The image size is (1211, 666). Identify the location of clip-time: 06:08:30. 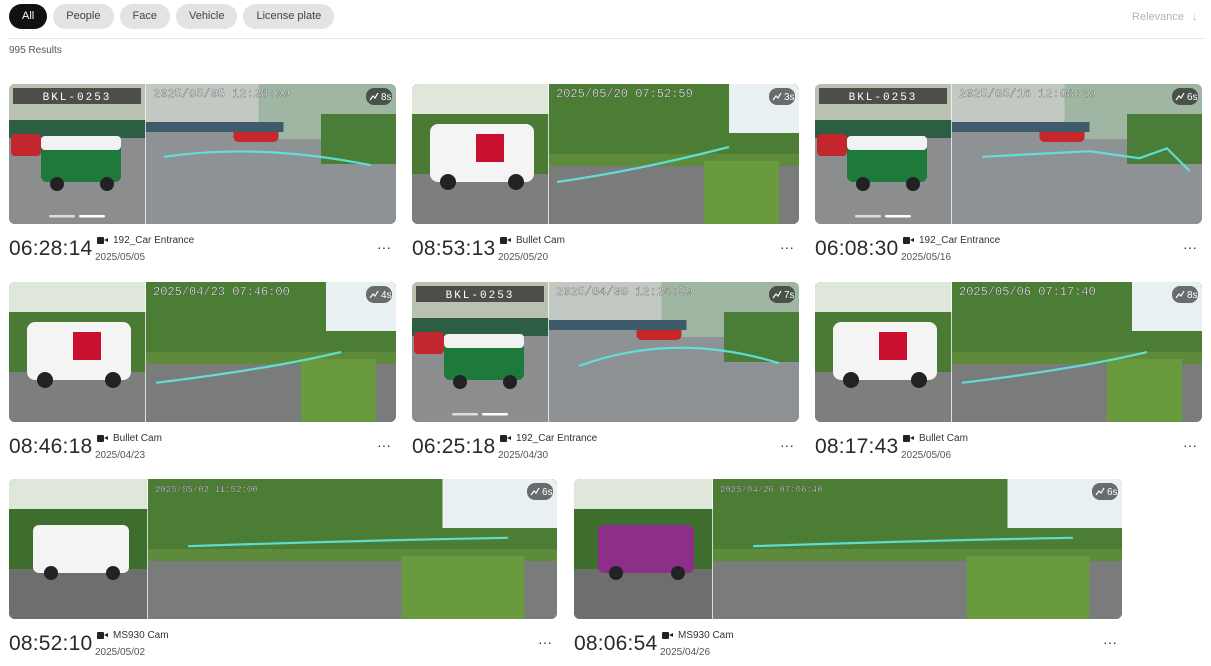
(857, 248).